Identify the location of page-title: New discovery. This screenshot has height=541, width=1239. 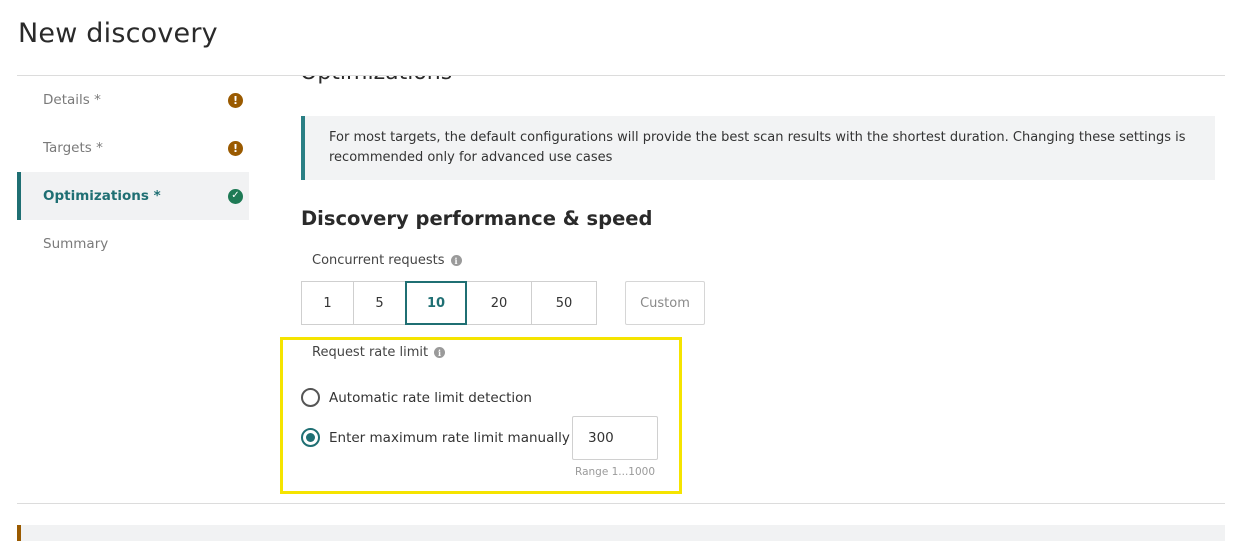
(118, 33).